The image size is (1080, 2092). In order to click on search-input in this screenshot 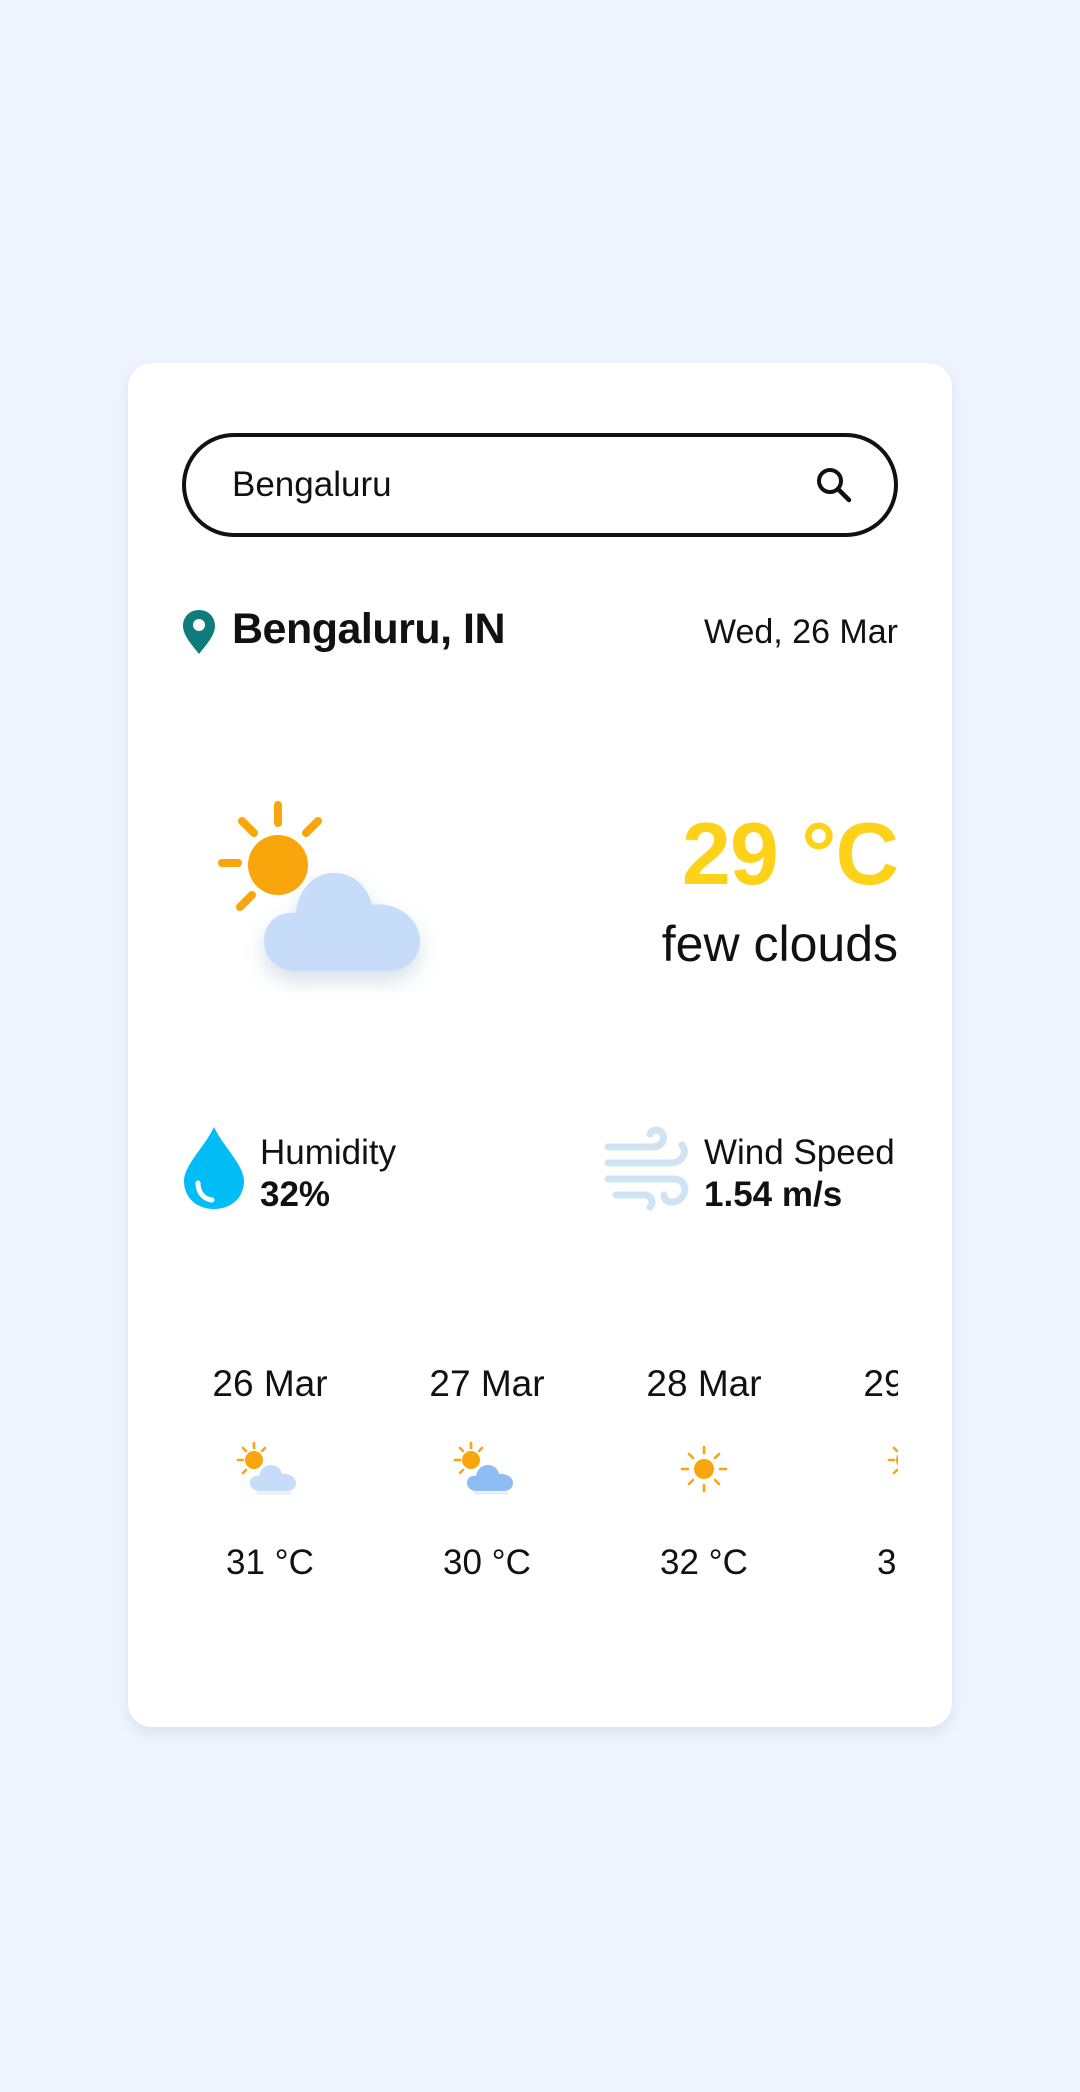, I will do `click(521, 485)`.